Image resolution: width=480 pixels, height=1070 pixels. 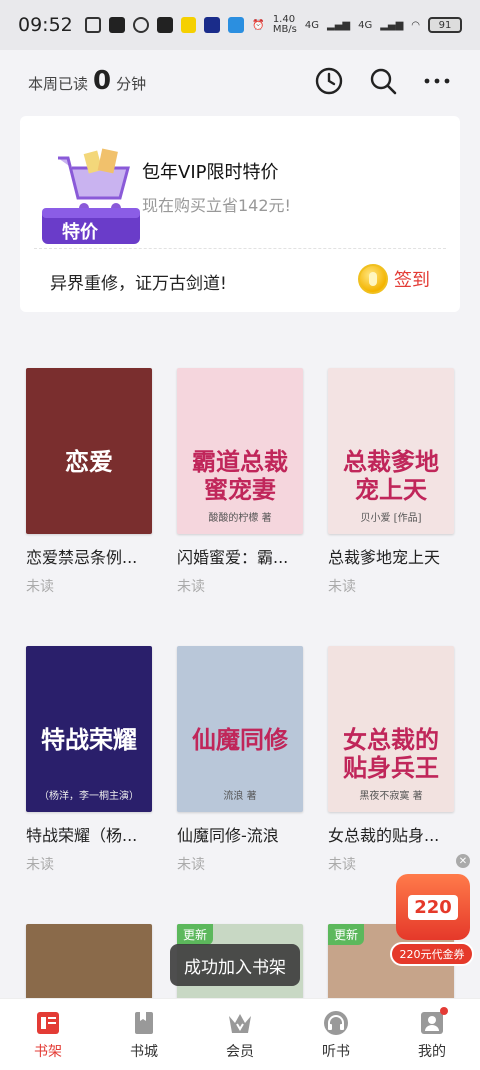 What do you see at coordinates (92, 25) in the screenshot?
I see `app-notification-icon` at bounding box center [92, 25].